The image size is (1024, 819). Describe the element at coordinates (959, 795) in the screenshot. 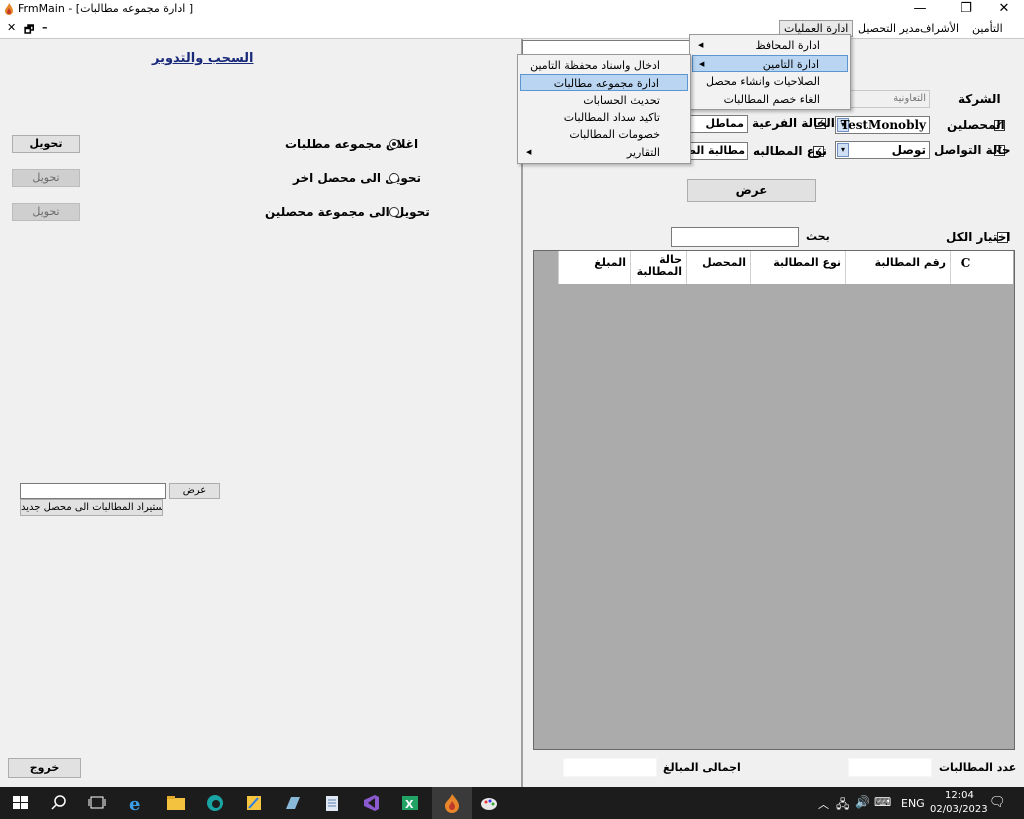

I see `clock-time: 12:04` at that location.